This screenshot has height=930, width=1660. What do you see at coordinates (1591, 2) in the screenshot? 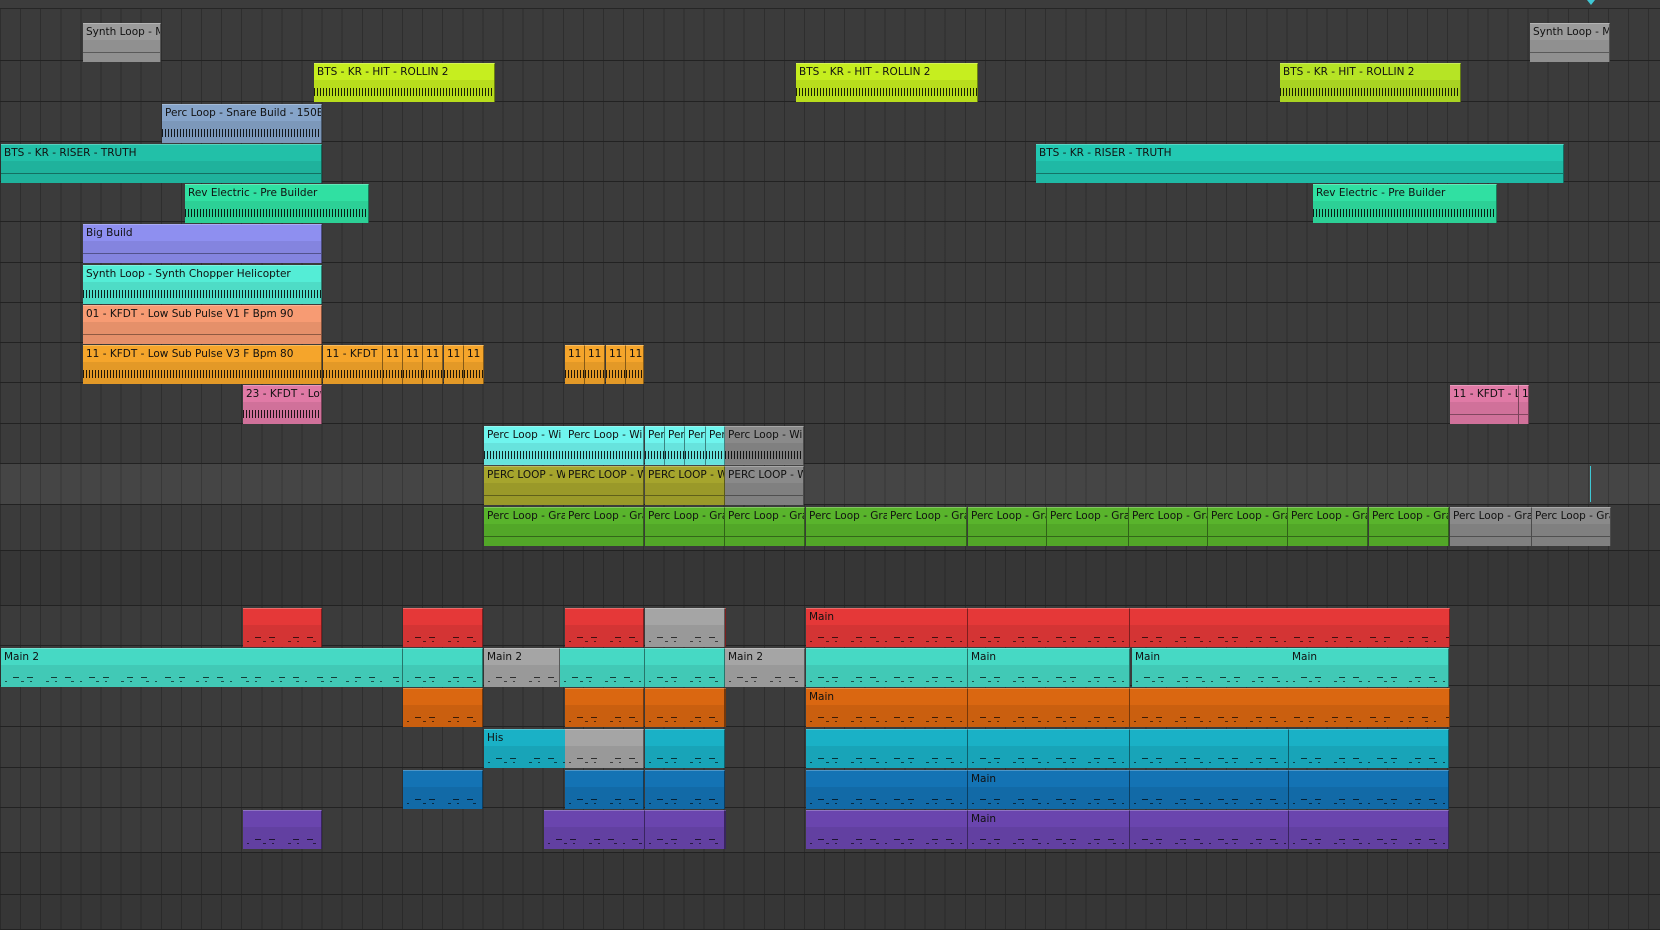
I see `playhead-marker-icon` at bounding box center [1591, 2].